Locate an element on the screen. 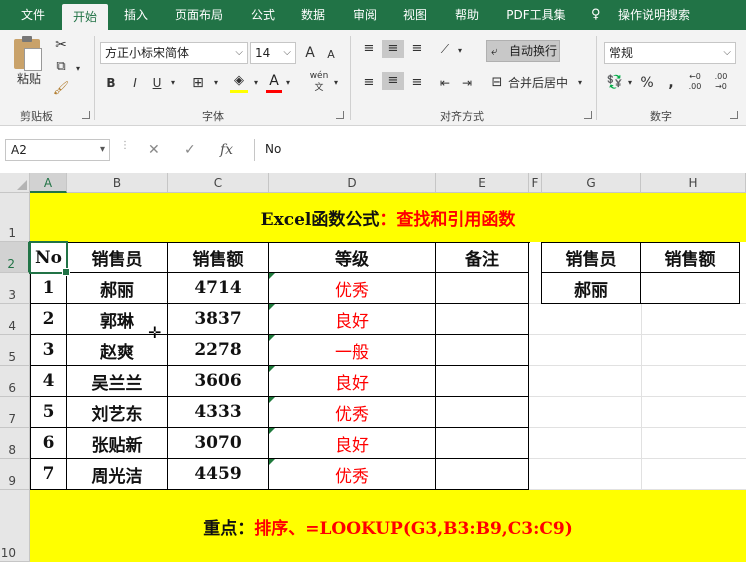  tab-data: 数据 is located at coordinates (313, 15).